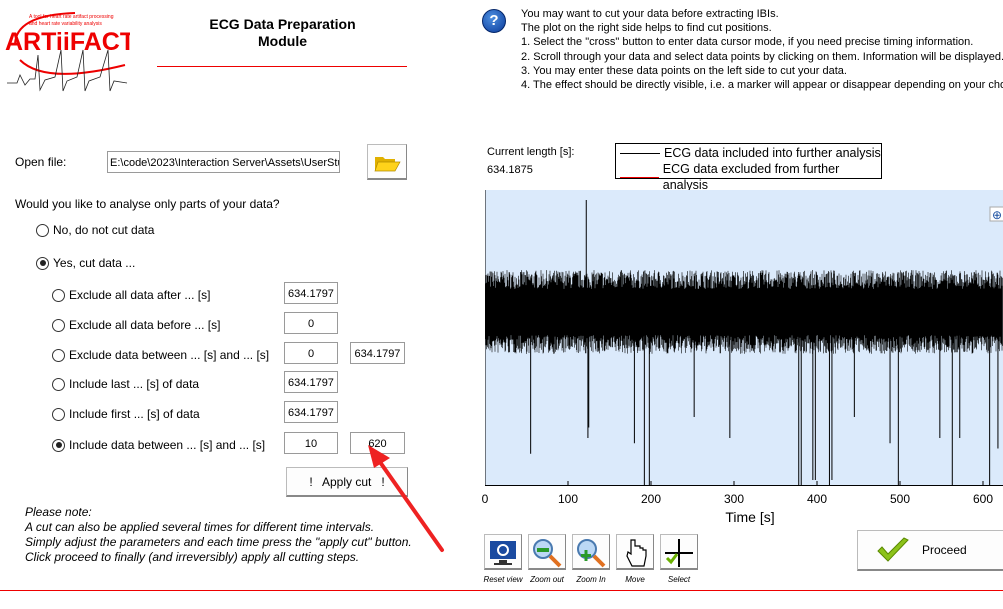  What do you see at coordinates (900, 499) in the screenshot?
I see `x-tick-label: 500` at bounding box center [900, 499].